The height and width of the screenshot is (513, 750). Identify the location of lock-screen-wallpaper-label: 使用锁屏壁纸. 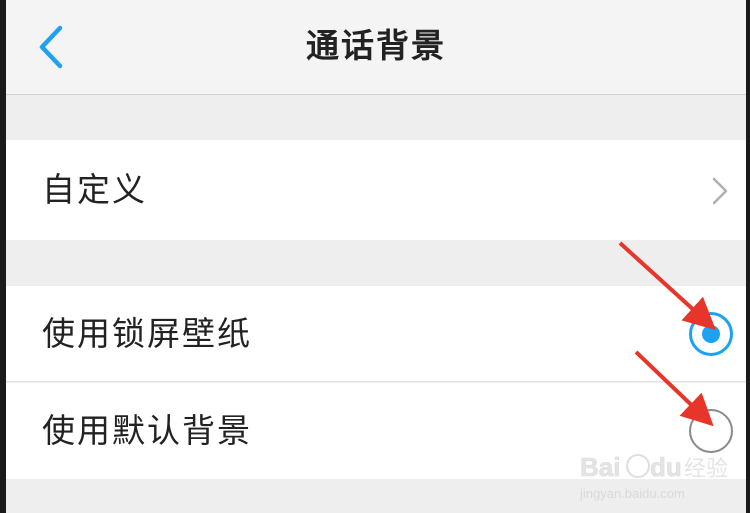
(147, 333).